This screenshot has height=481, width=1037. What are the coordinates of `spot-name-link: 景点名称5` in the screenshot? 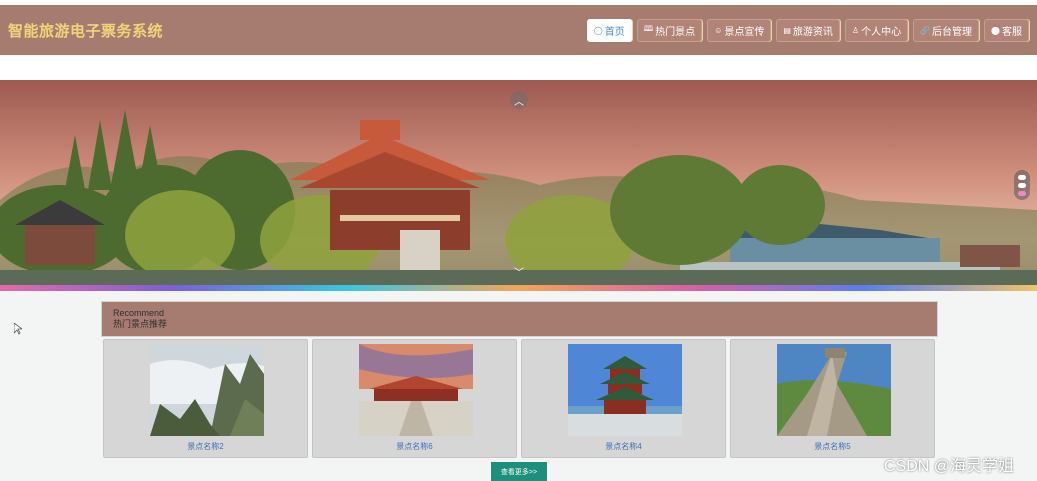 It's located at (832, 446).